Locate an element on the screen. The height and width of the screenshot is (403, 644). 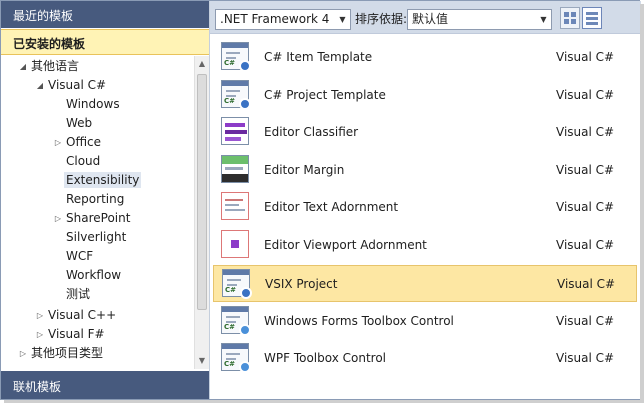
project-template-icon: C# is located at coordinates (236, 95).